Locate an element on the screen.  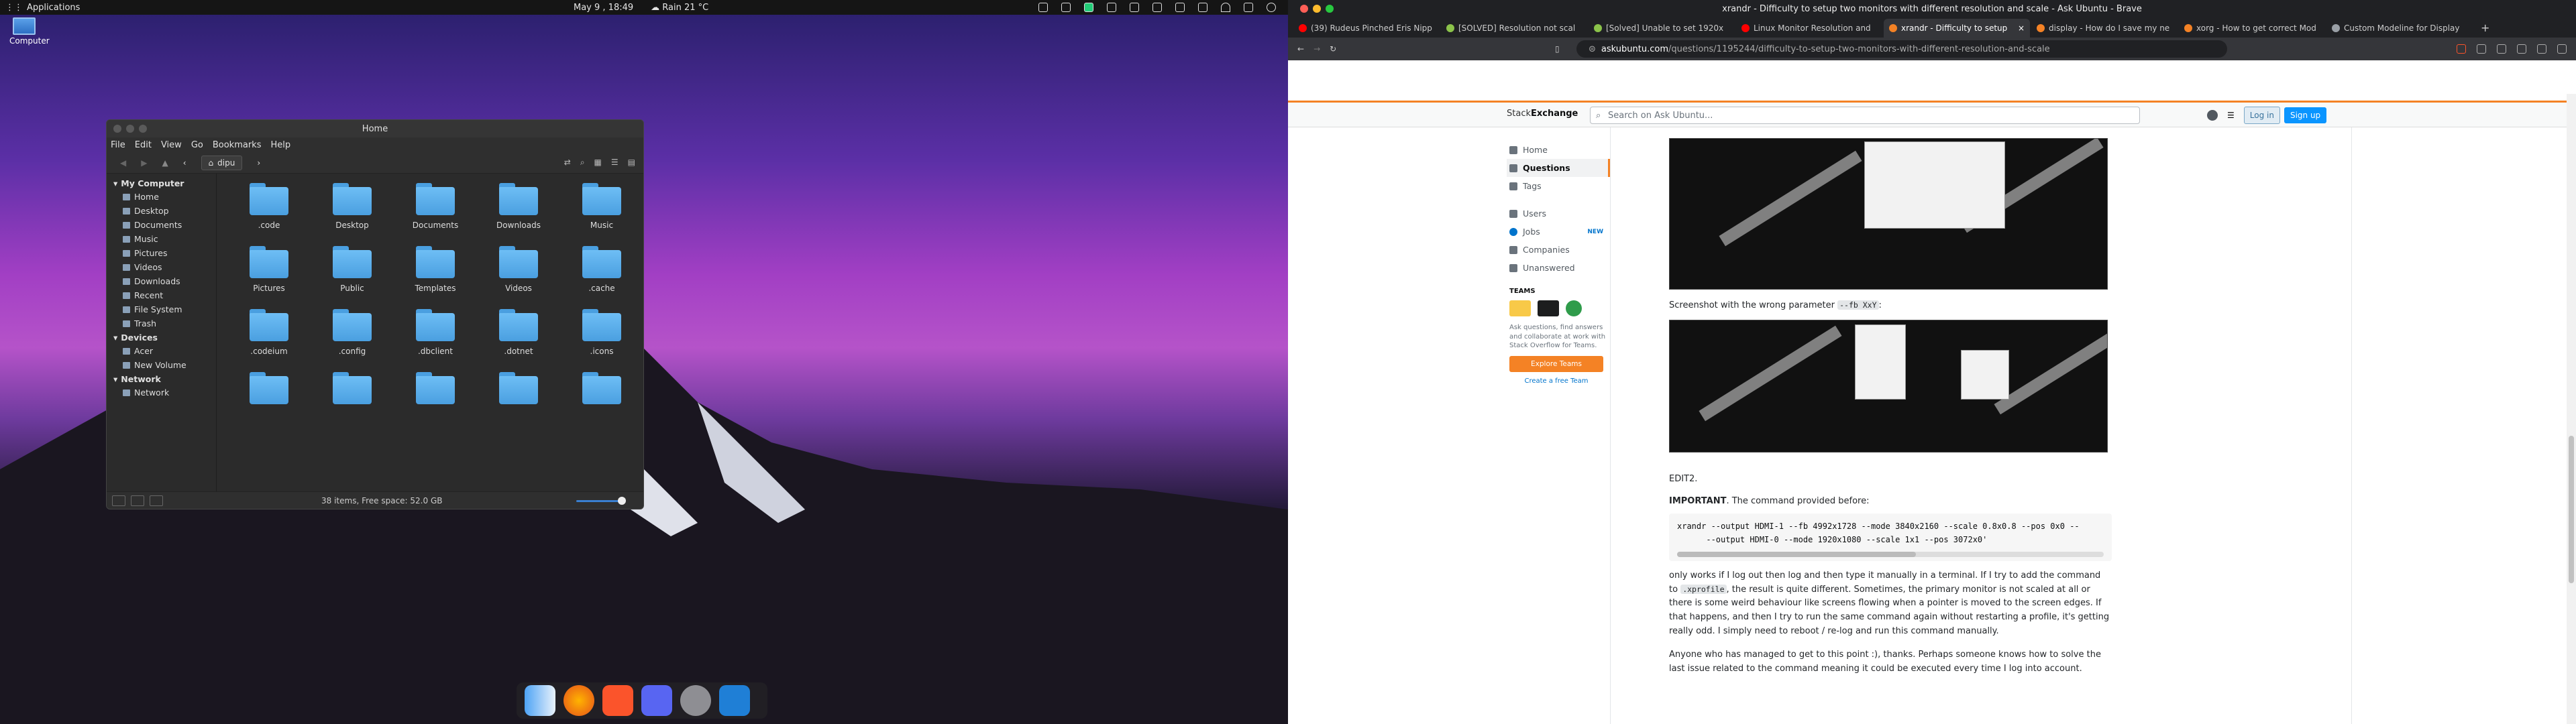
weather: ☁ Rain 21 °C is located at coordinates (679, 8).